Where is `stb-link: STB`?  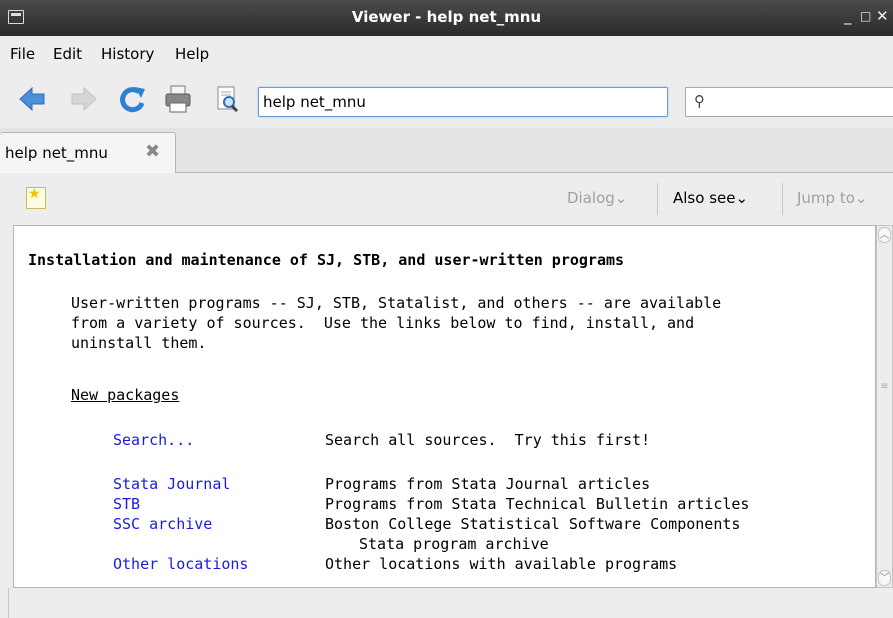
stb-link: STB is located at coordinates (126, 504).